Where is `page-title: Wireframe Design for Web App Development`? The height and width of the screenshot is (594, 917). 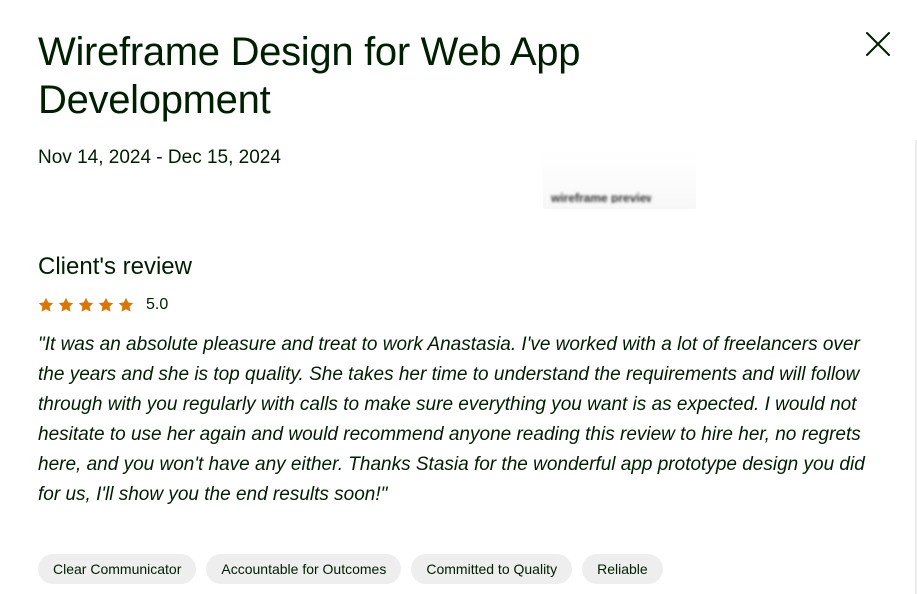
page-title: Wireframe Design for Web App Development is located at coordinates (309, 76).